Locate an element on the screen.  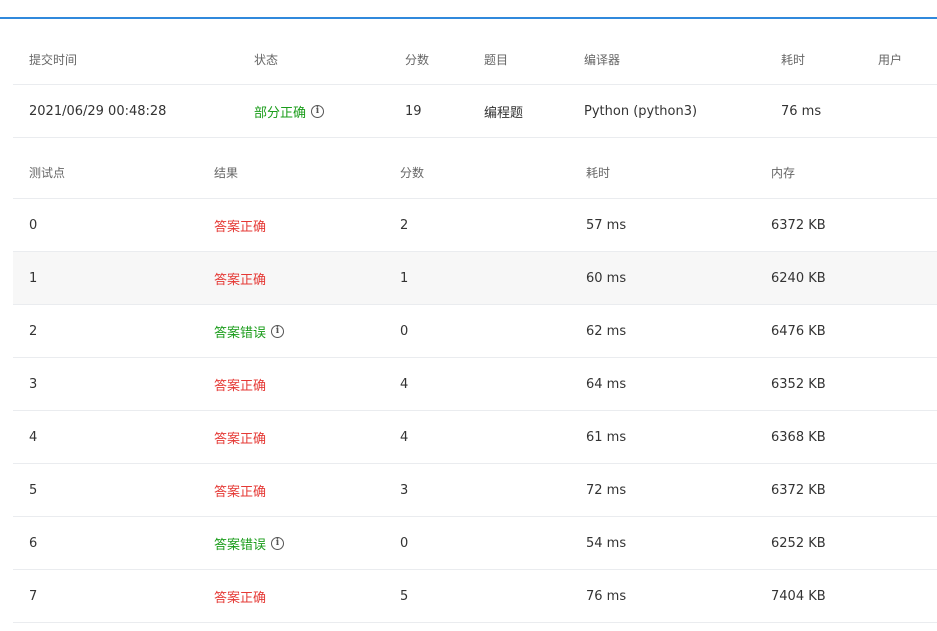
case-memory: 6240 KB is located at coordinates (798, 278).